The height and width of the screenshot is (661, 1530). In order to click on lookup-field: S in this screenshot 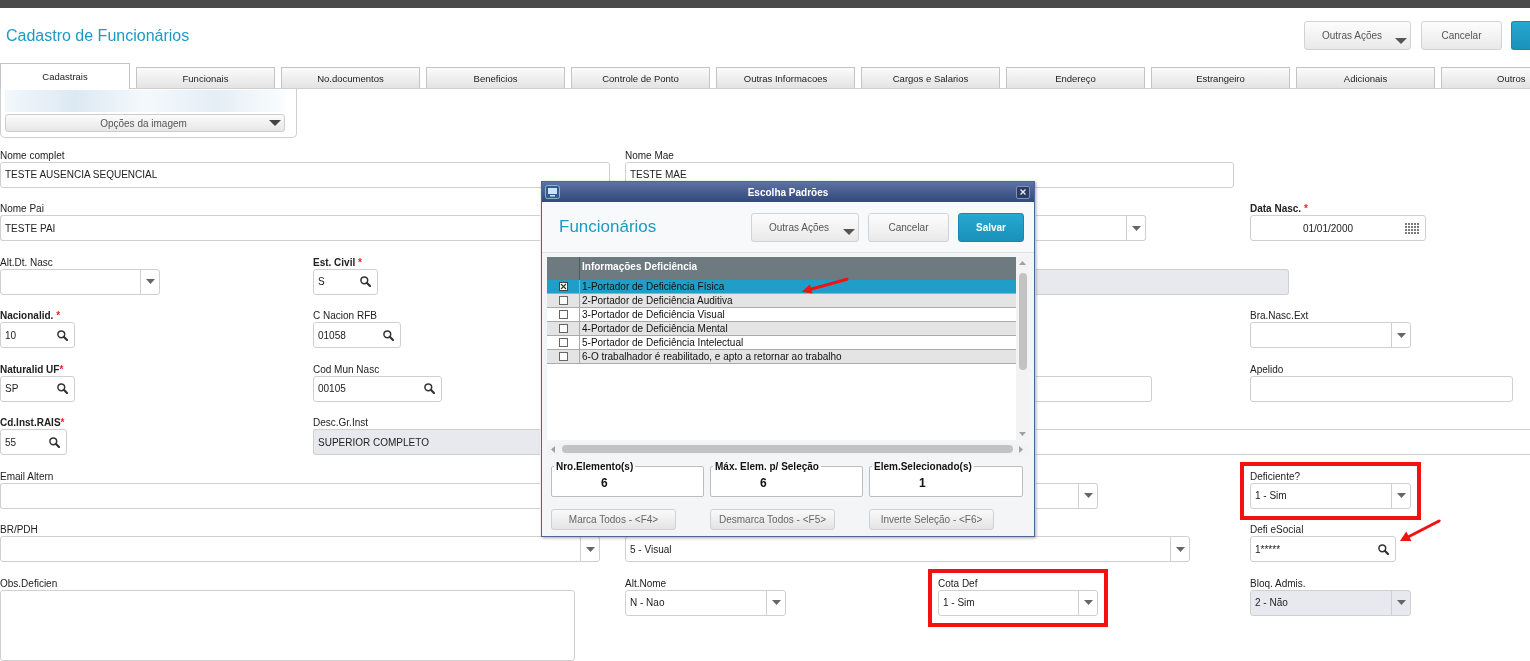, I will do `click(345, 281)`.